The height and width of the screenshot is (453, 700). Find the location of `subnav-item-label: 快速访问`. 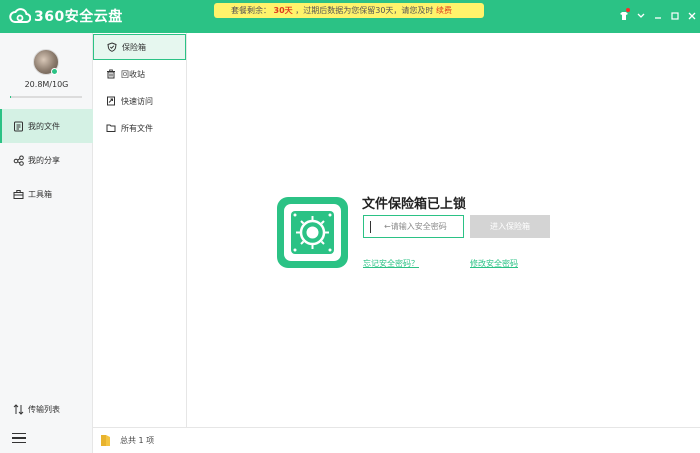

subnav-item-label: 快速访问 is located at coordinates (137, 101).